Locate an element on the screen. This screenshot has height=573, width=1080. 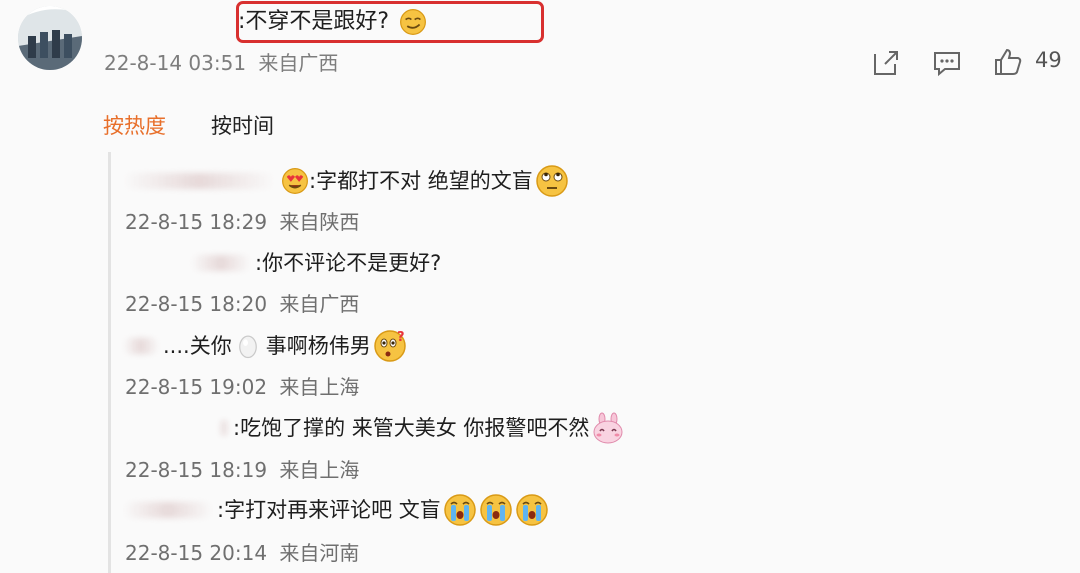
reply-text-row: :字都打不对 绝望的文盲 is located at coordinates (346, 181).